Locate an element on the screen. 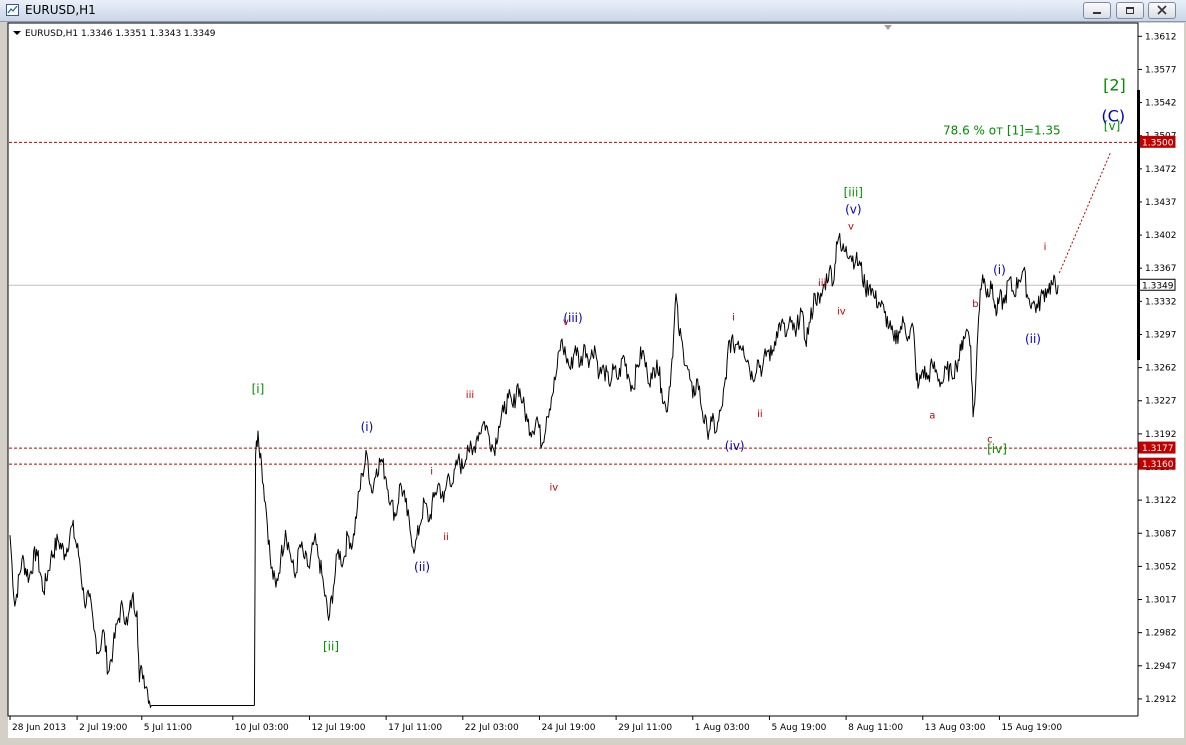  x-tick-label: 2 Jul 19:00 is located at coordinates (103, 728).